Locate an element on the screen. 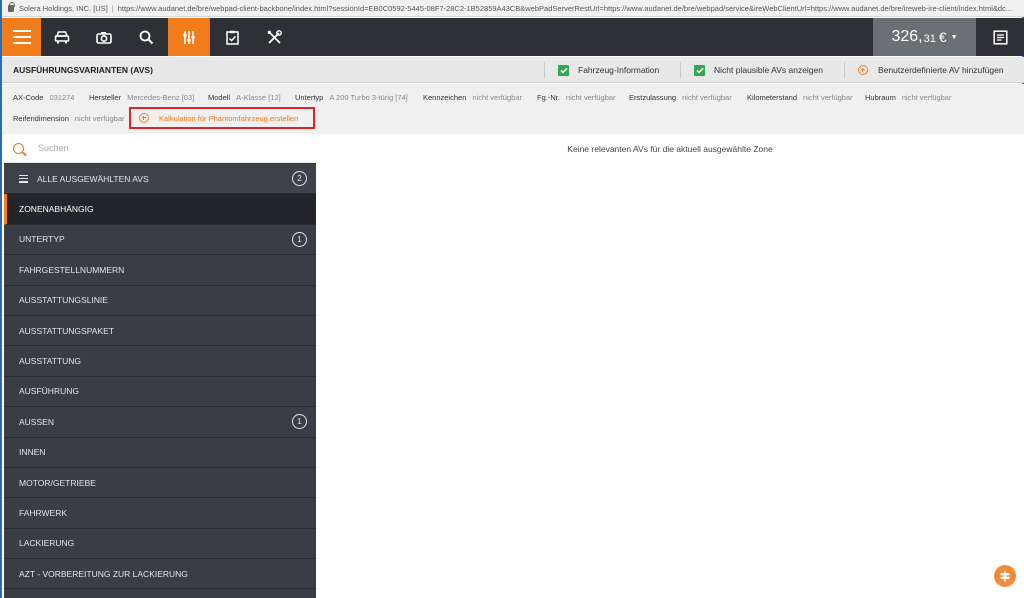  sidebar-item-label: LACKIERUNG is located at coordinates (47, 543).